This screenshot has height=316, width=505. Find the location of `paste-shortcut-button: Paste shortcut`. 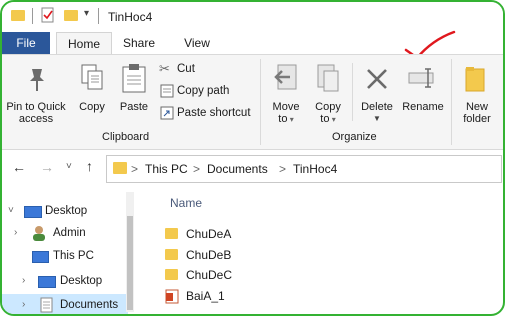

paste-shortcut-button: Paste shortcut is located at coordinates (207, 114).